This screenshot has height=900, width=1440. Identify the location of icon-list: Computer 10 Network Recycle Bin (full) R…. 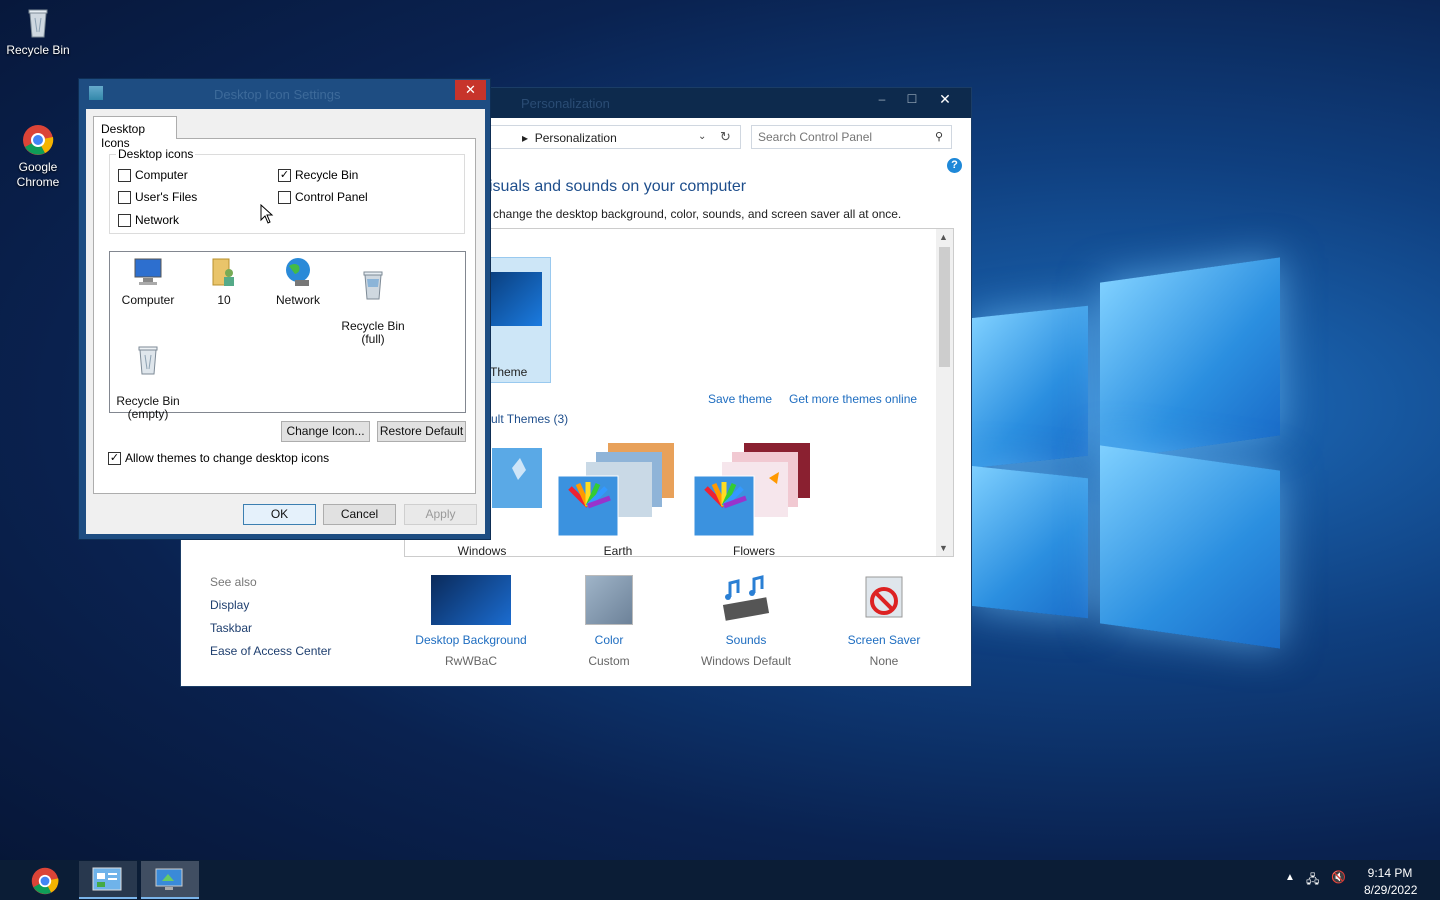
(287, 336).